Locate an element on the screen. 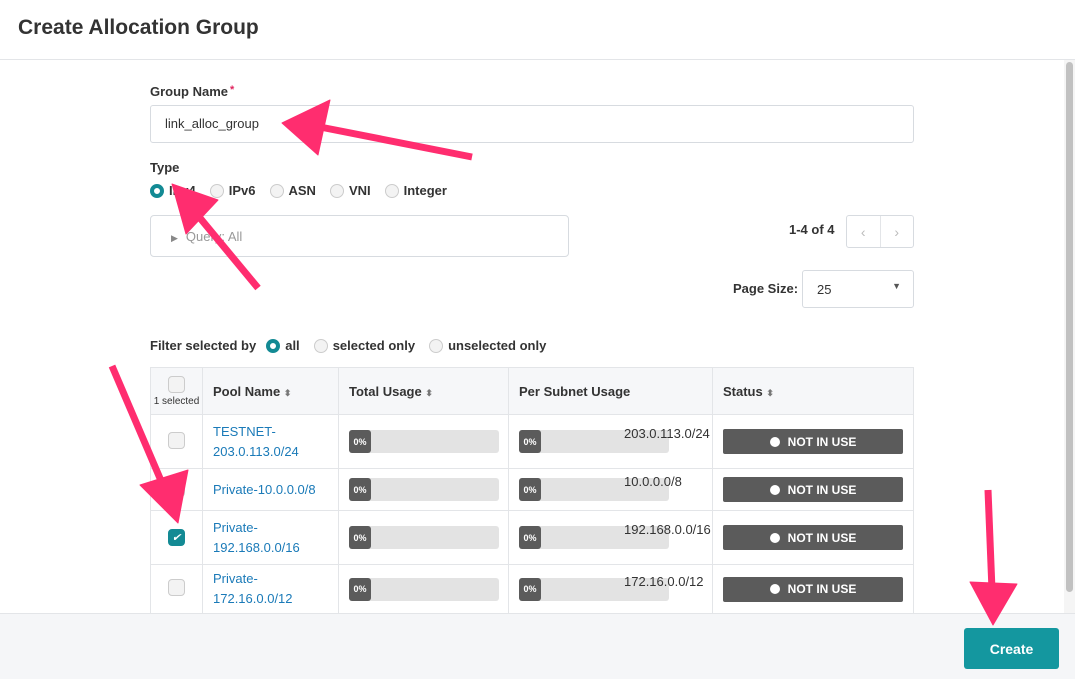  type-ipv6: IPv6 is located at coordinates (232, 190).